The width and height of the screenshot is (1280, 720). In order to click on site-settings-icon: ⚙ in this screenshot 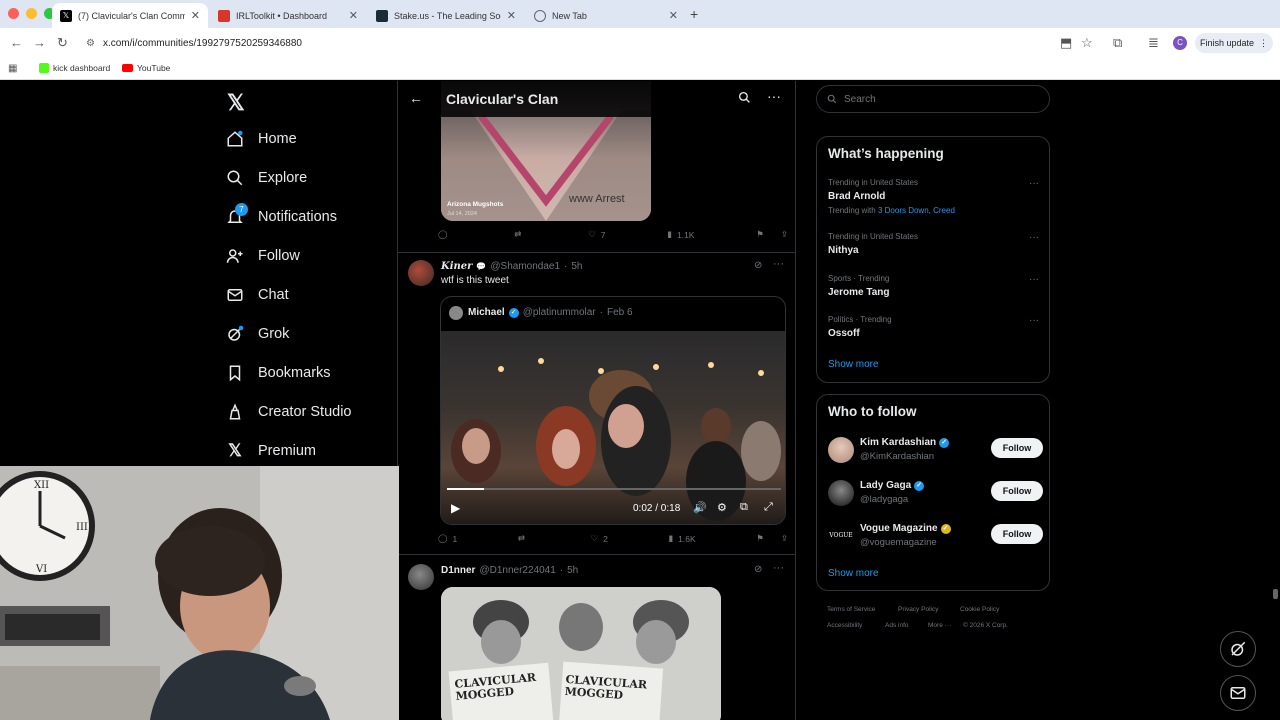, I will do `click(90, 43)`.